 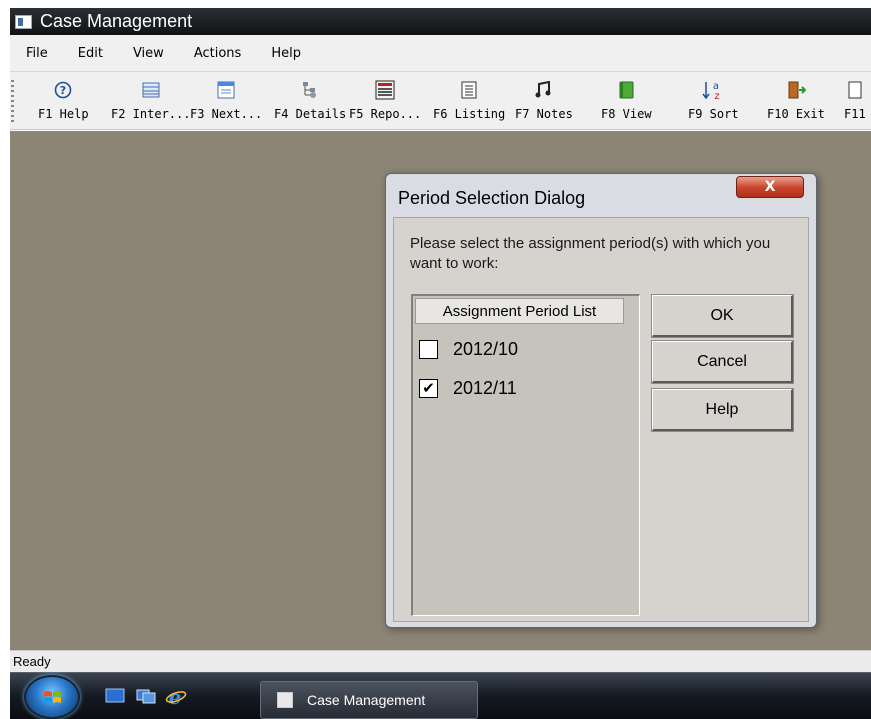 I want to click on exit-door-icon, so click(x=796, y=90).